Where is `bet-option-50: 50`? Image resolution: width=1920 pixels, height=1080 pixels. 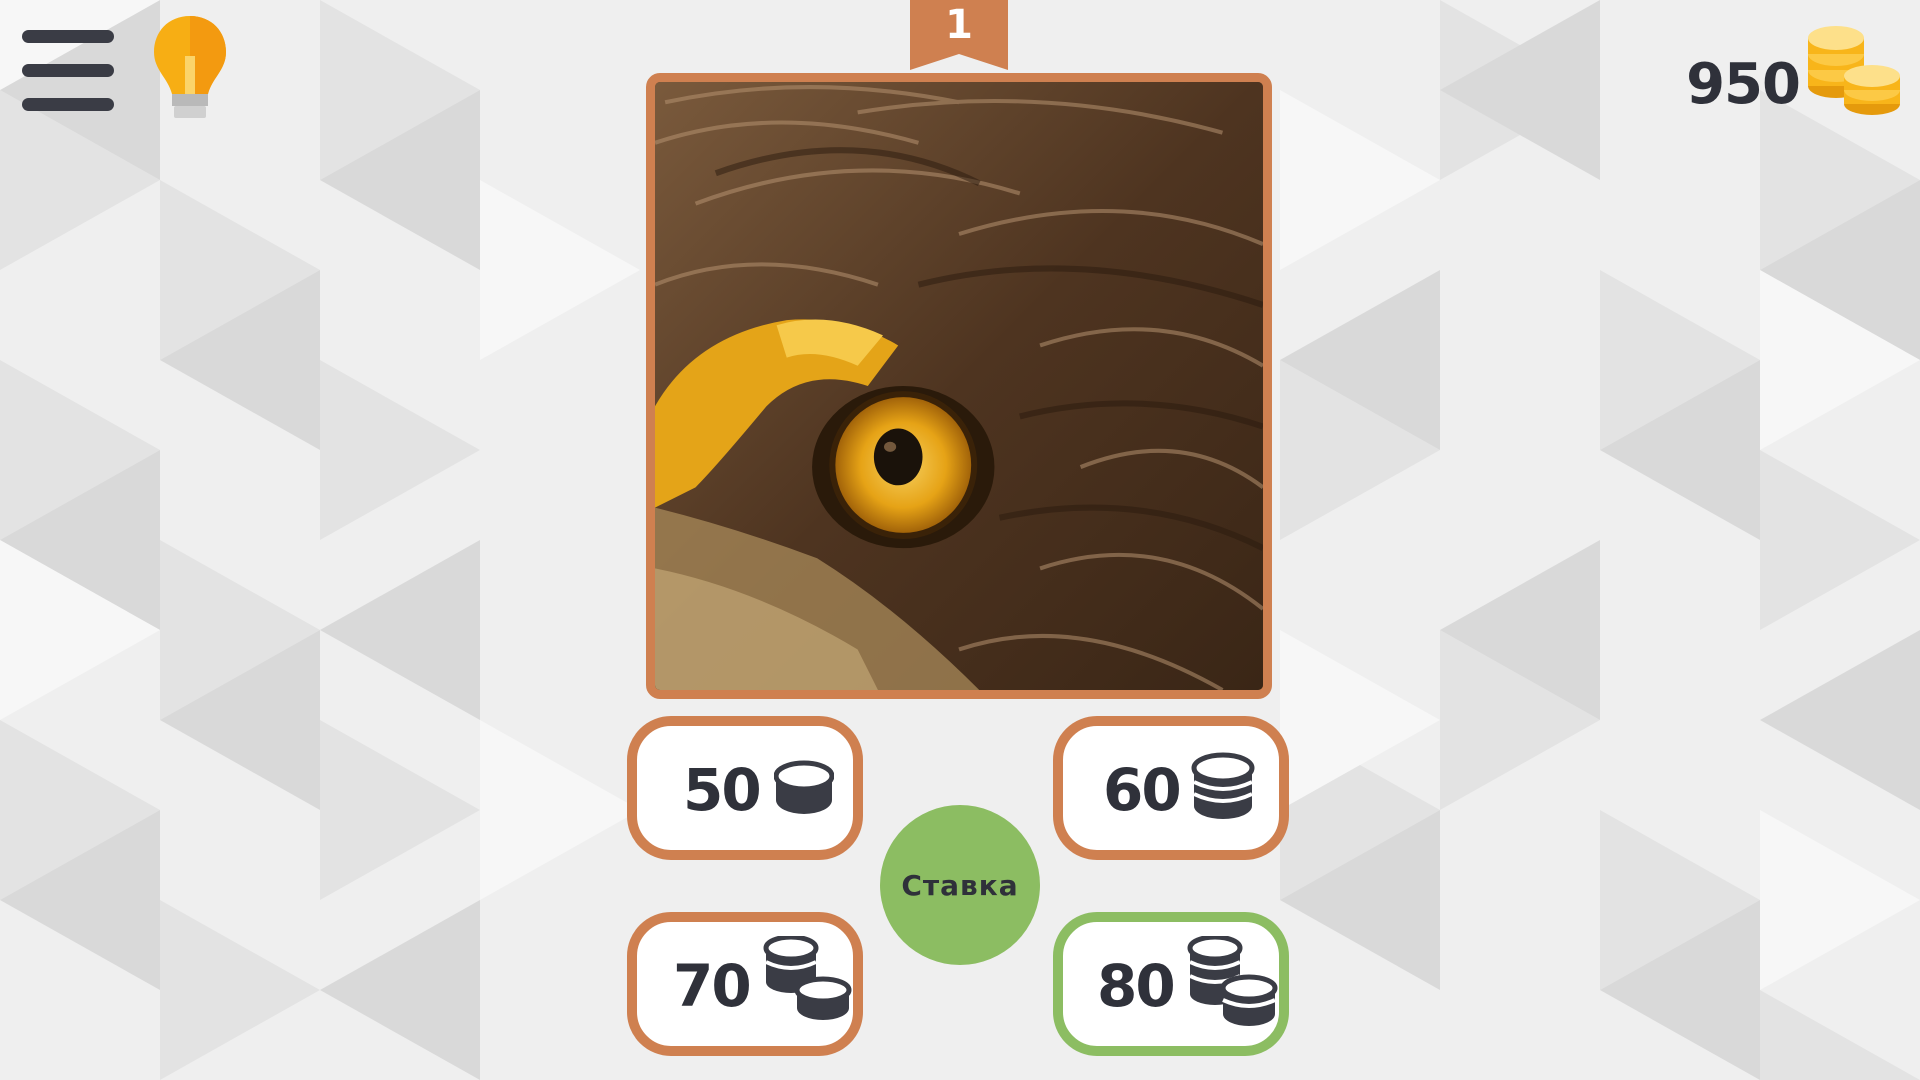 bet-option-50: 50 is located at coordinates (745, 788).